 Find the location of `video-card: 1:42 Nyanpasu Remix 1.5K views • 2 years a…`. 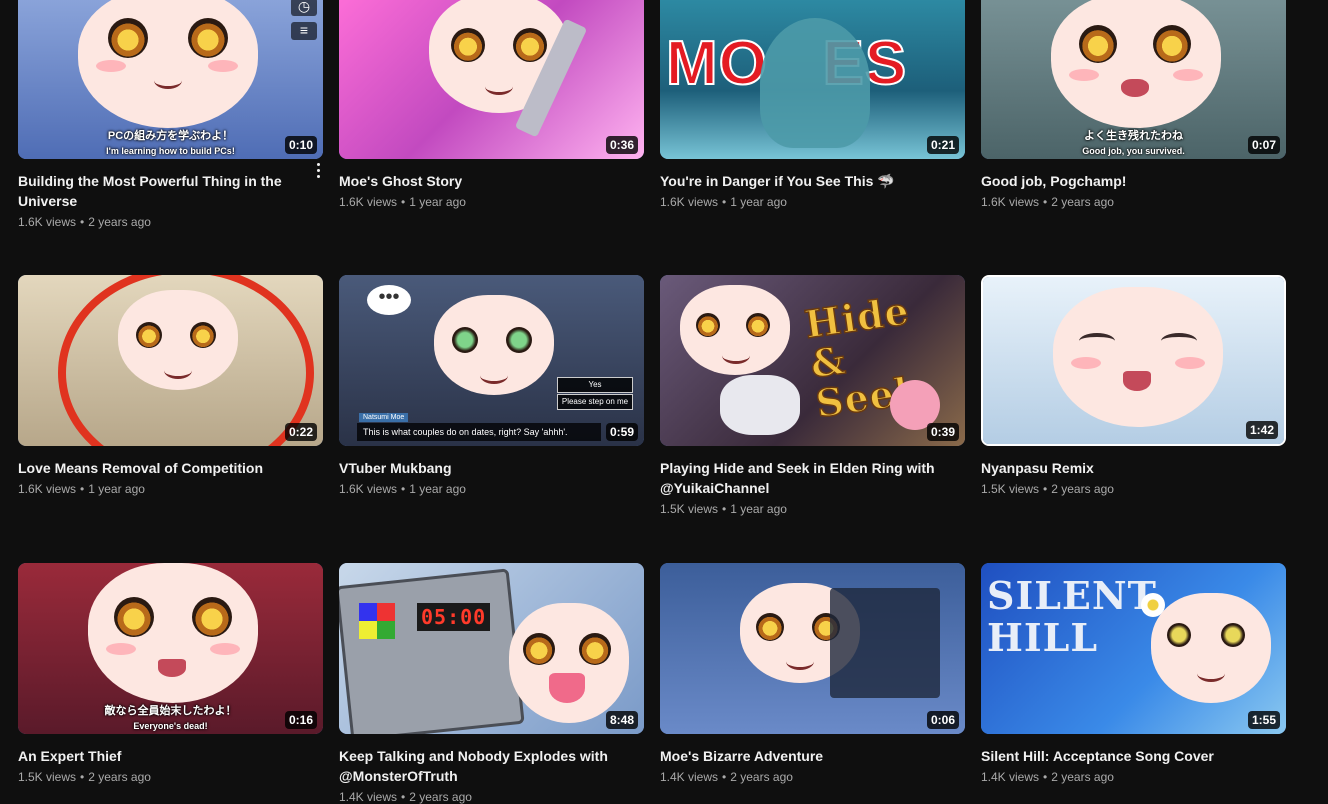

video-card: 1:42 Nyanpasu Remix 1.5K views • 2 years a… is located at coordinates (1133, 395).